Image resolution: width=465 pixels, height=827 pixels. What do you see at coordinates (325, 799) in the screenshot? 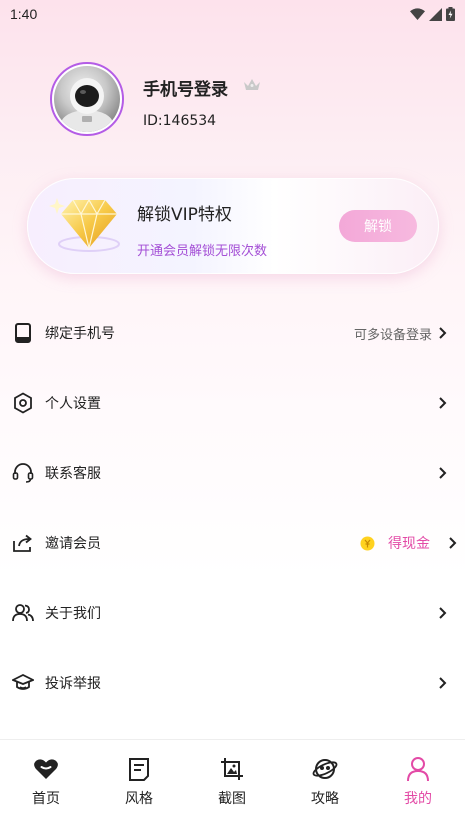
I see `nav-label-guide: 攻略` at bounding box center [325, 799].